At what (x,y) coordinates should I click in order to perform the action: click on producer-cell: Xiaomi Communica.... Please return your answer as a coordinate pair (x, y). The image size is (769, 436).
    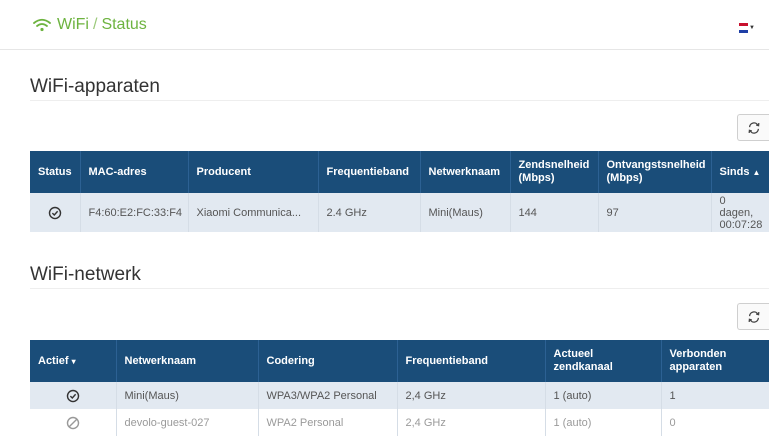
    Looking at the image, I should click on (253, 212).